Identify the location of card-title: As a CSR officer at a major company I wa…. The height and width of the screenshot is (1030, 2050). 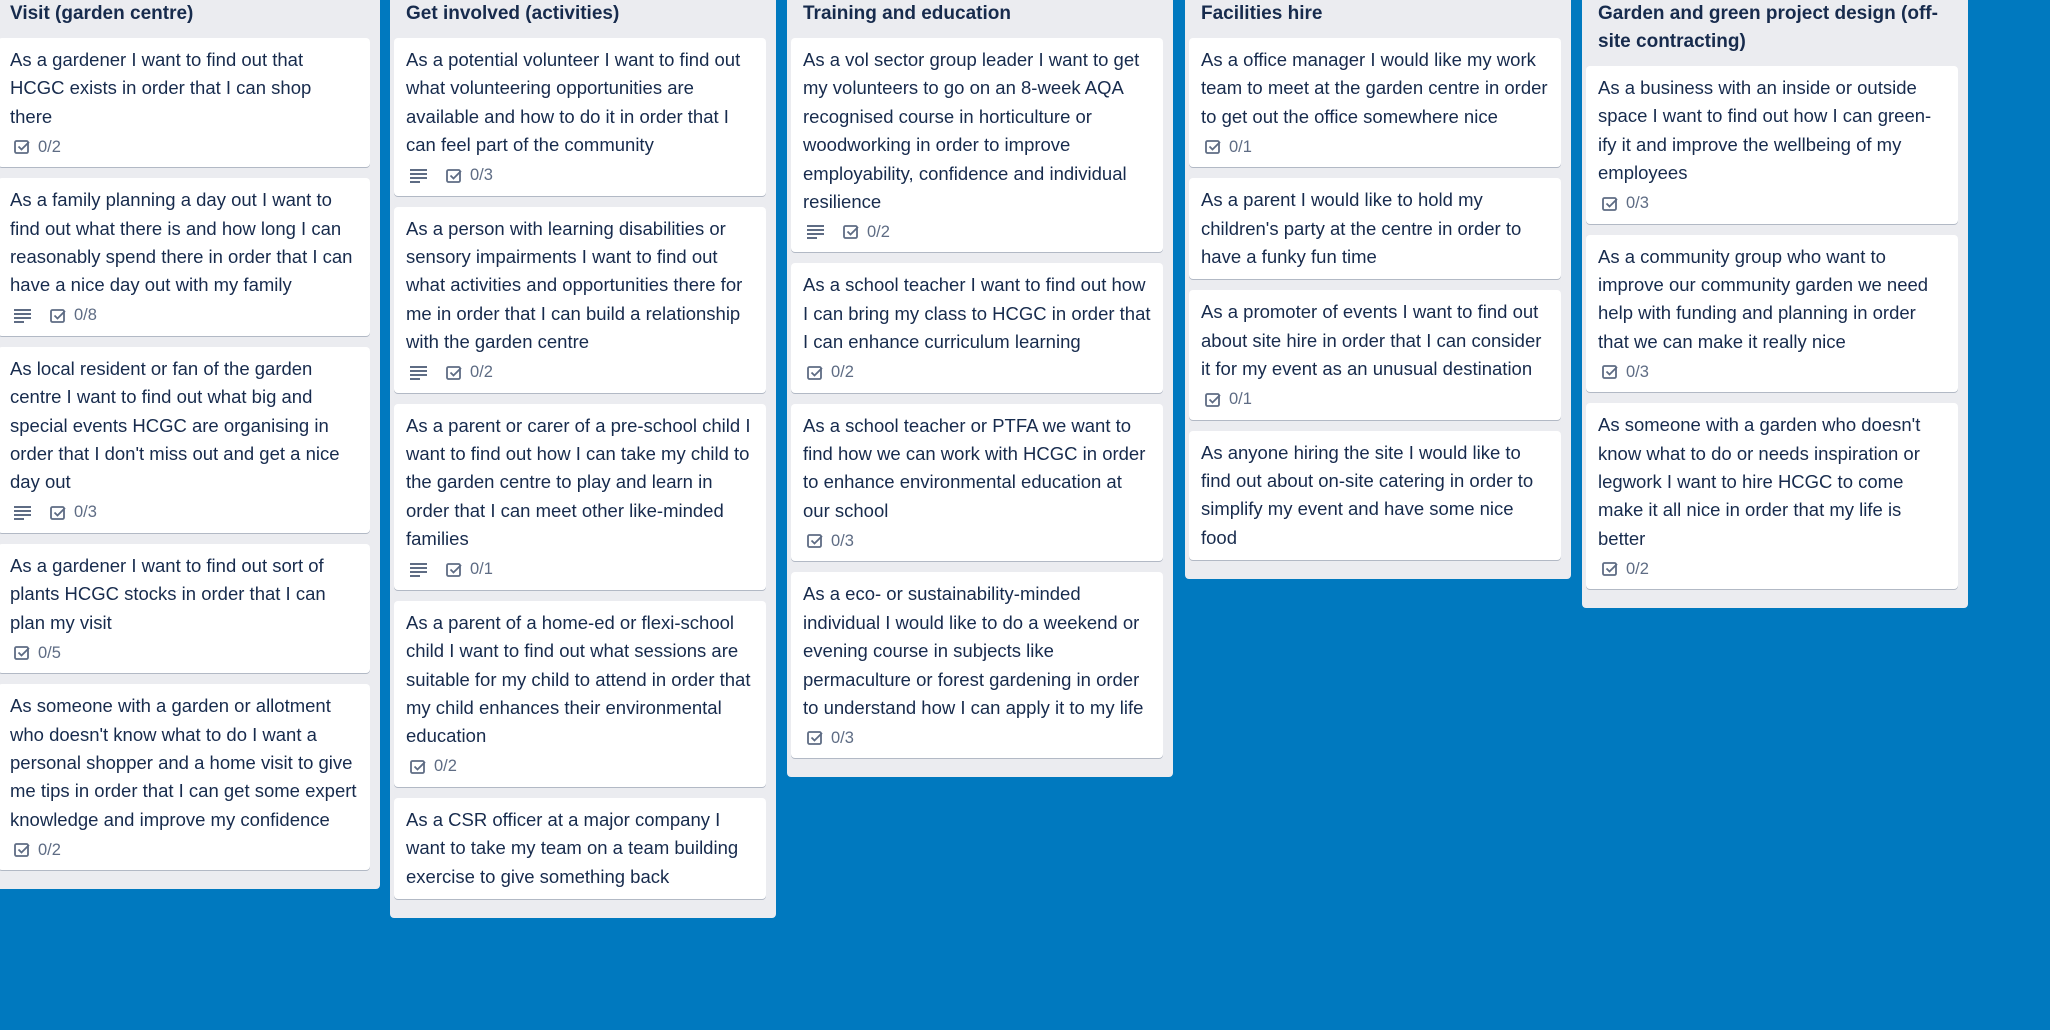
(572, 847).